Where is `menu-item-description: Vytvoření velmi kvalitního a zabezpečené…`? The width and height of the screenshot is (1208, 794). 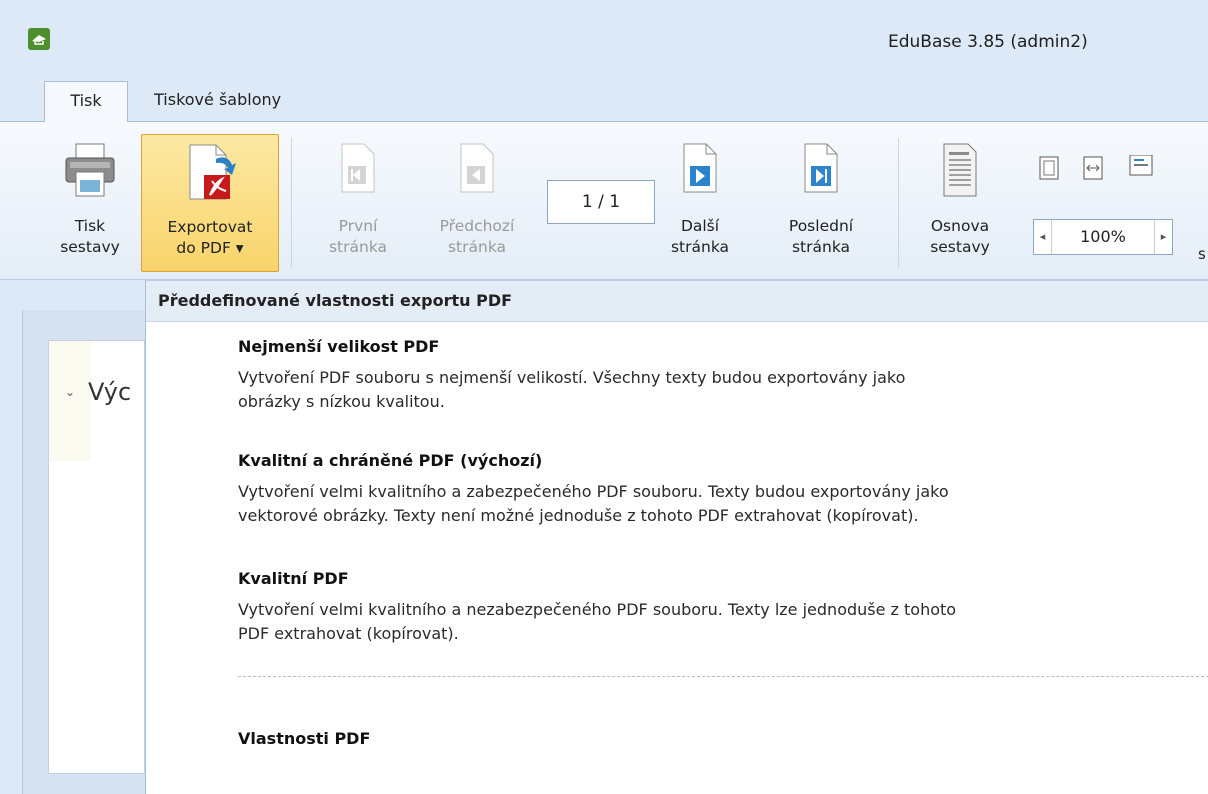 menu-item-description: Vytvoření velmi kvalitního a zabezpečené… is located at coordinates (718, 504).